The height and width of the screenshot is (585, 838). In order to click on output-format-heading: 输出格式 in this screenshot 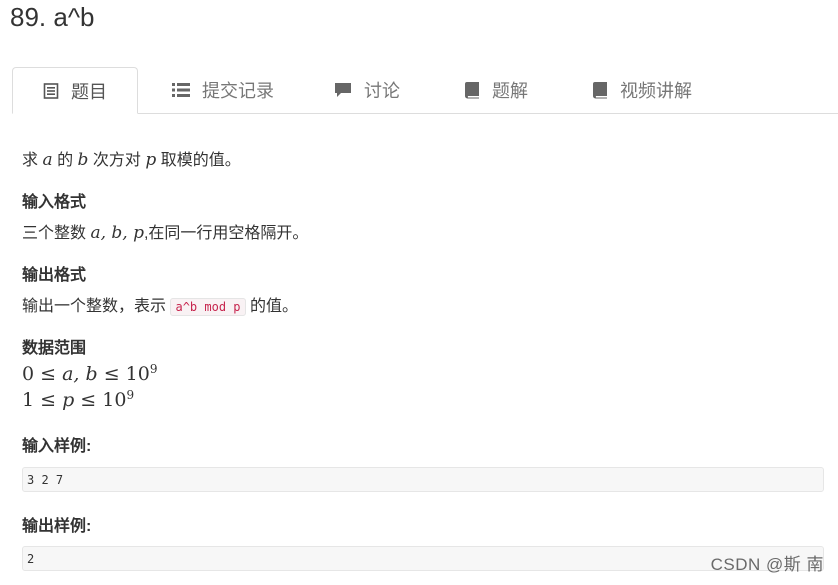, I will do `click(54, 275)`.